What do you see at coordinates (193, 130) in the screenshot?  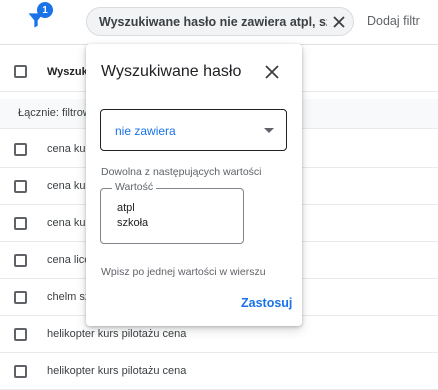 I see `operator-select: nie zawiera` at bounding box center [193, 130].